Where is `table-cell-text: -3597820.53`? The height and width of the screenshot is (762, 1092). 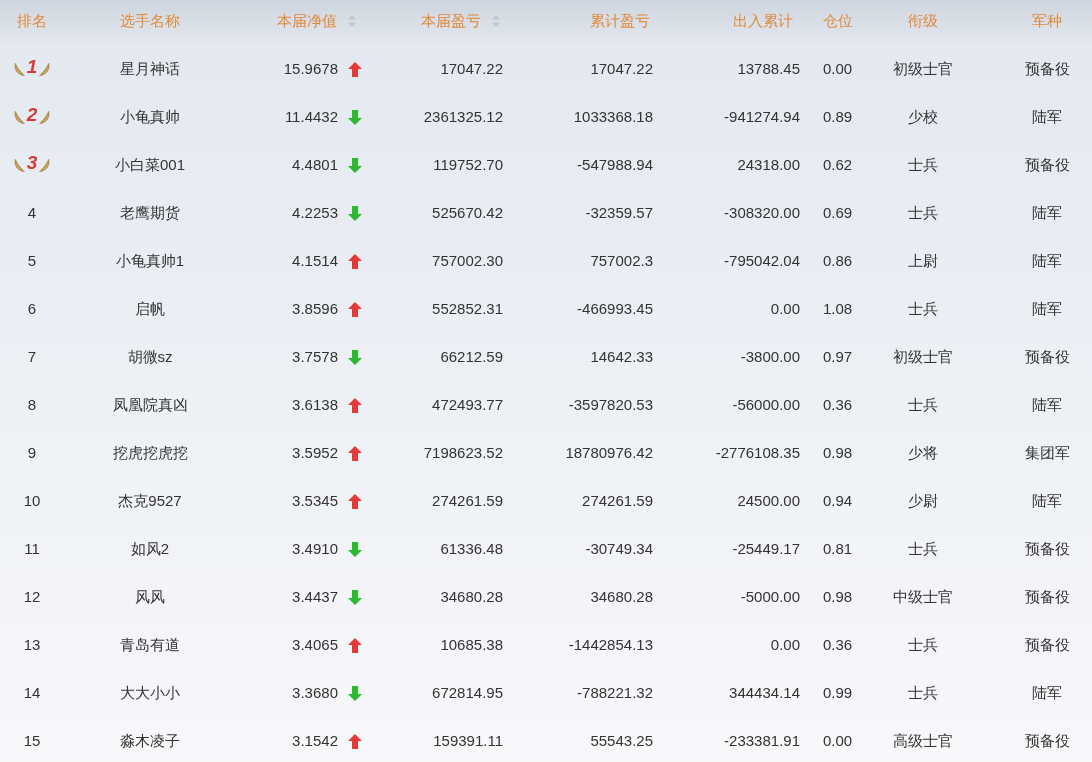
table-cell-text: -3597820.53 is located at coordinates (610, 404).